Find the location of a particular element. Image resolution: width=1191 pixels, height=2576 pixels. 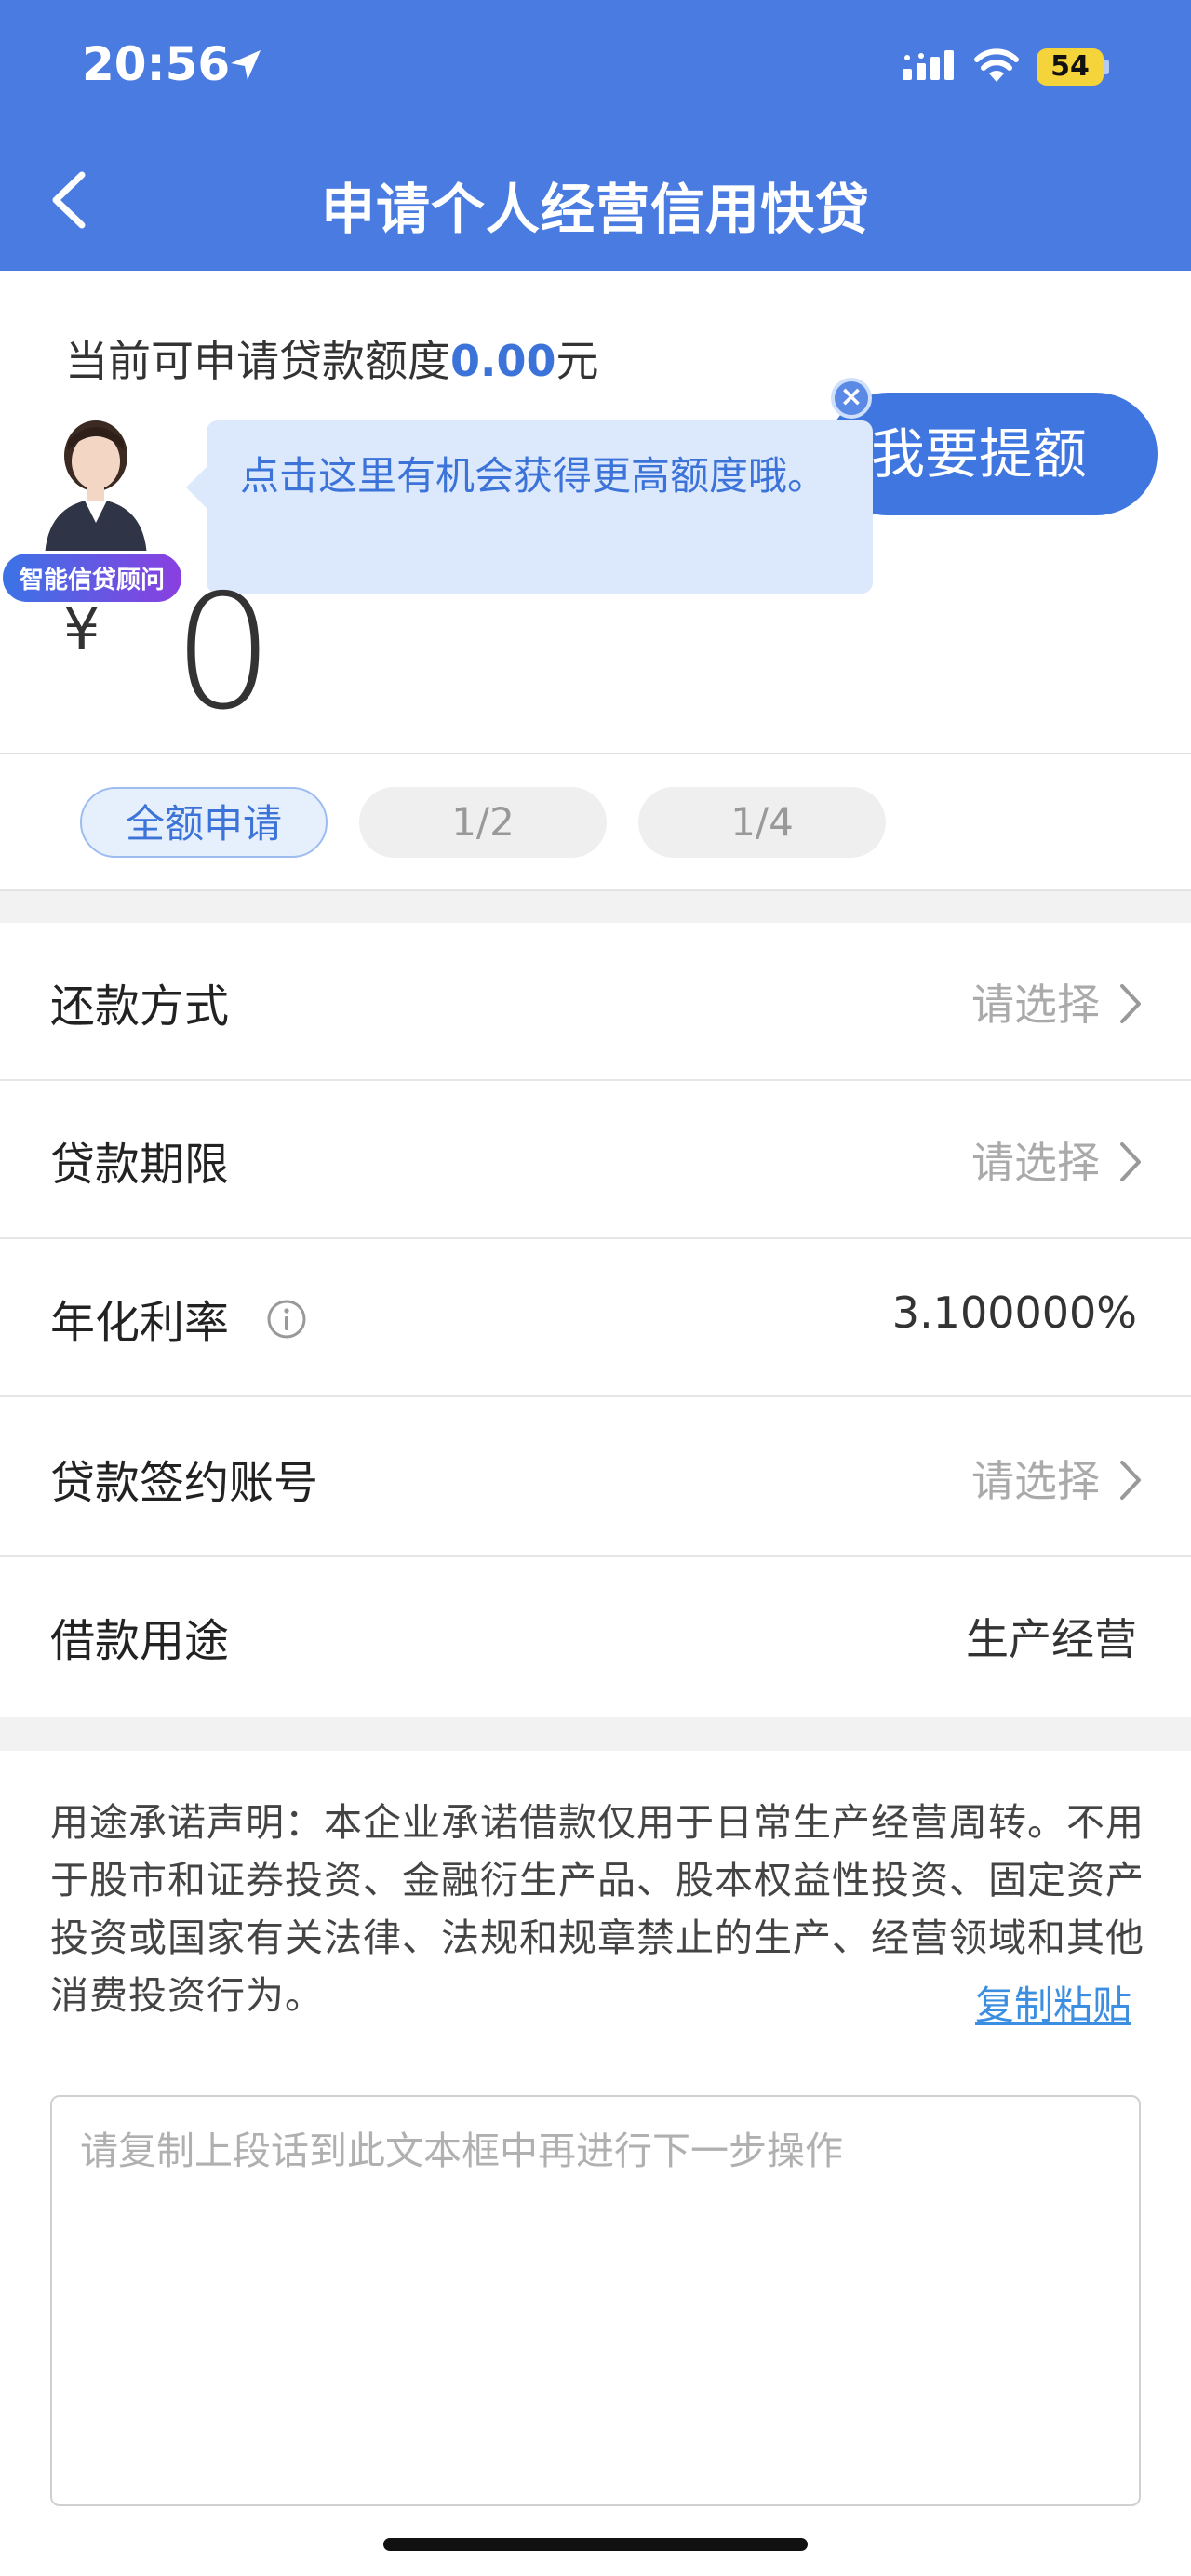

annual-rate-label: 年化利率 is located at coordinates (140, 1323).